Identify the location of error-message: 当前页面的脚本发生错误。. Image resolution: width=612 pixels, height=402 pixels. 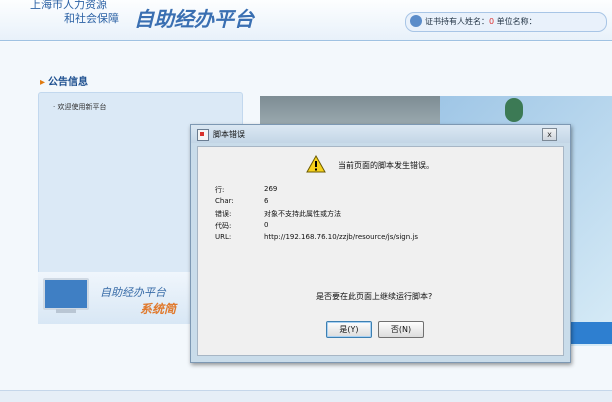
(386, 165).